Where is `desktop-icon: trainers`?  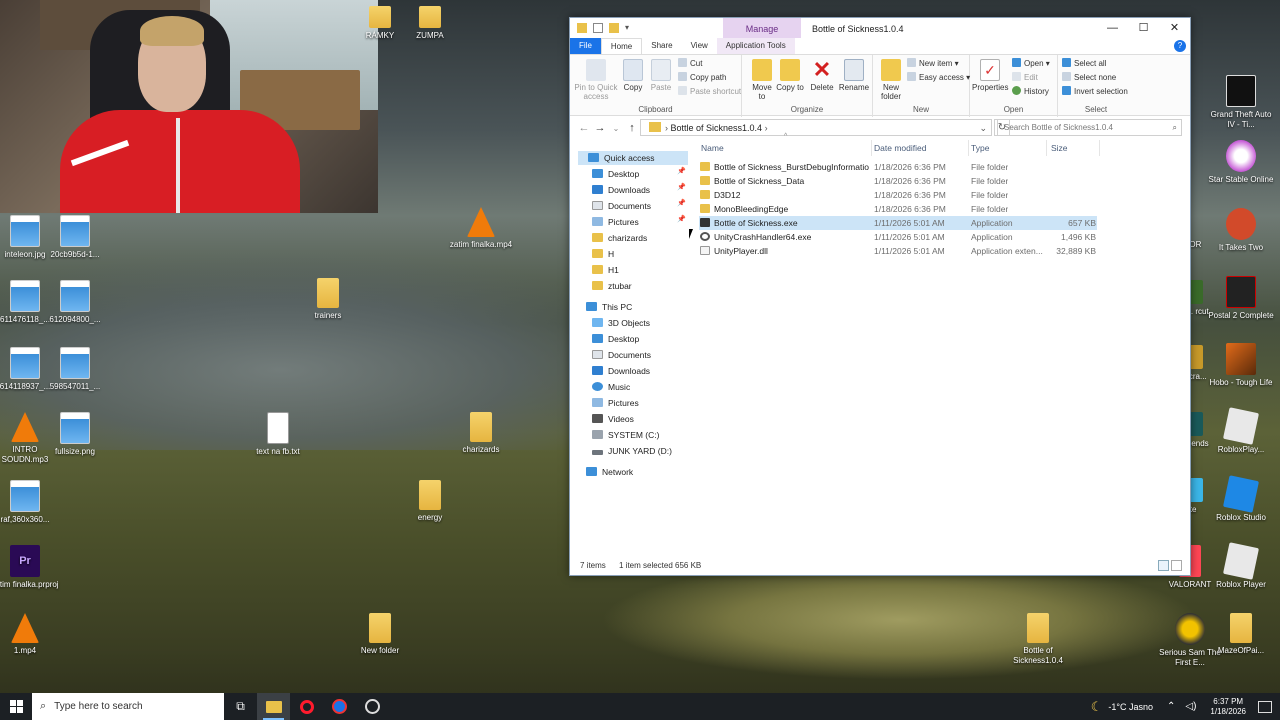
desktop-icon: trainers is located at coordinates (328, 299).